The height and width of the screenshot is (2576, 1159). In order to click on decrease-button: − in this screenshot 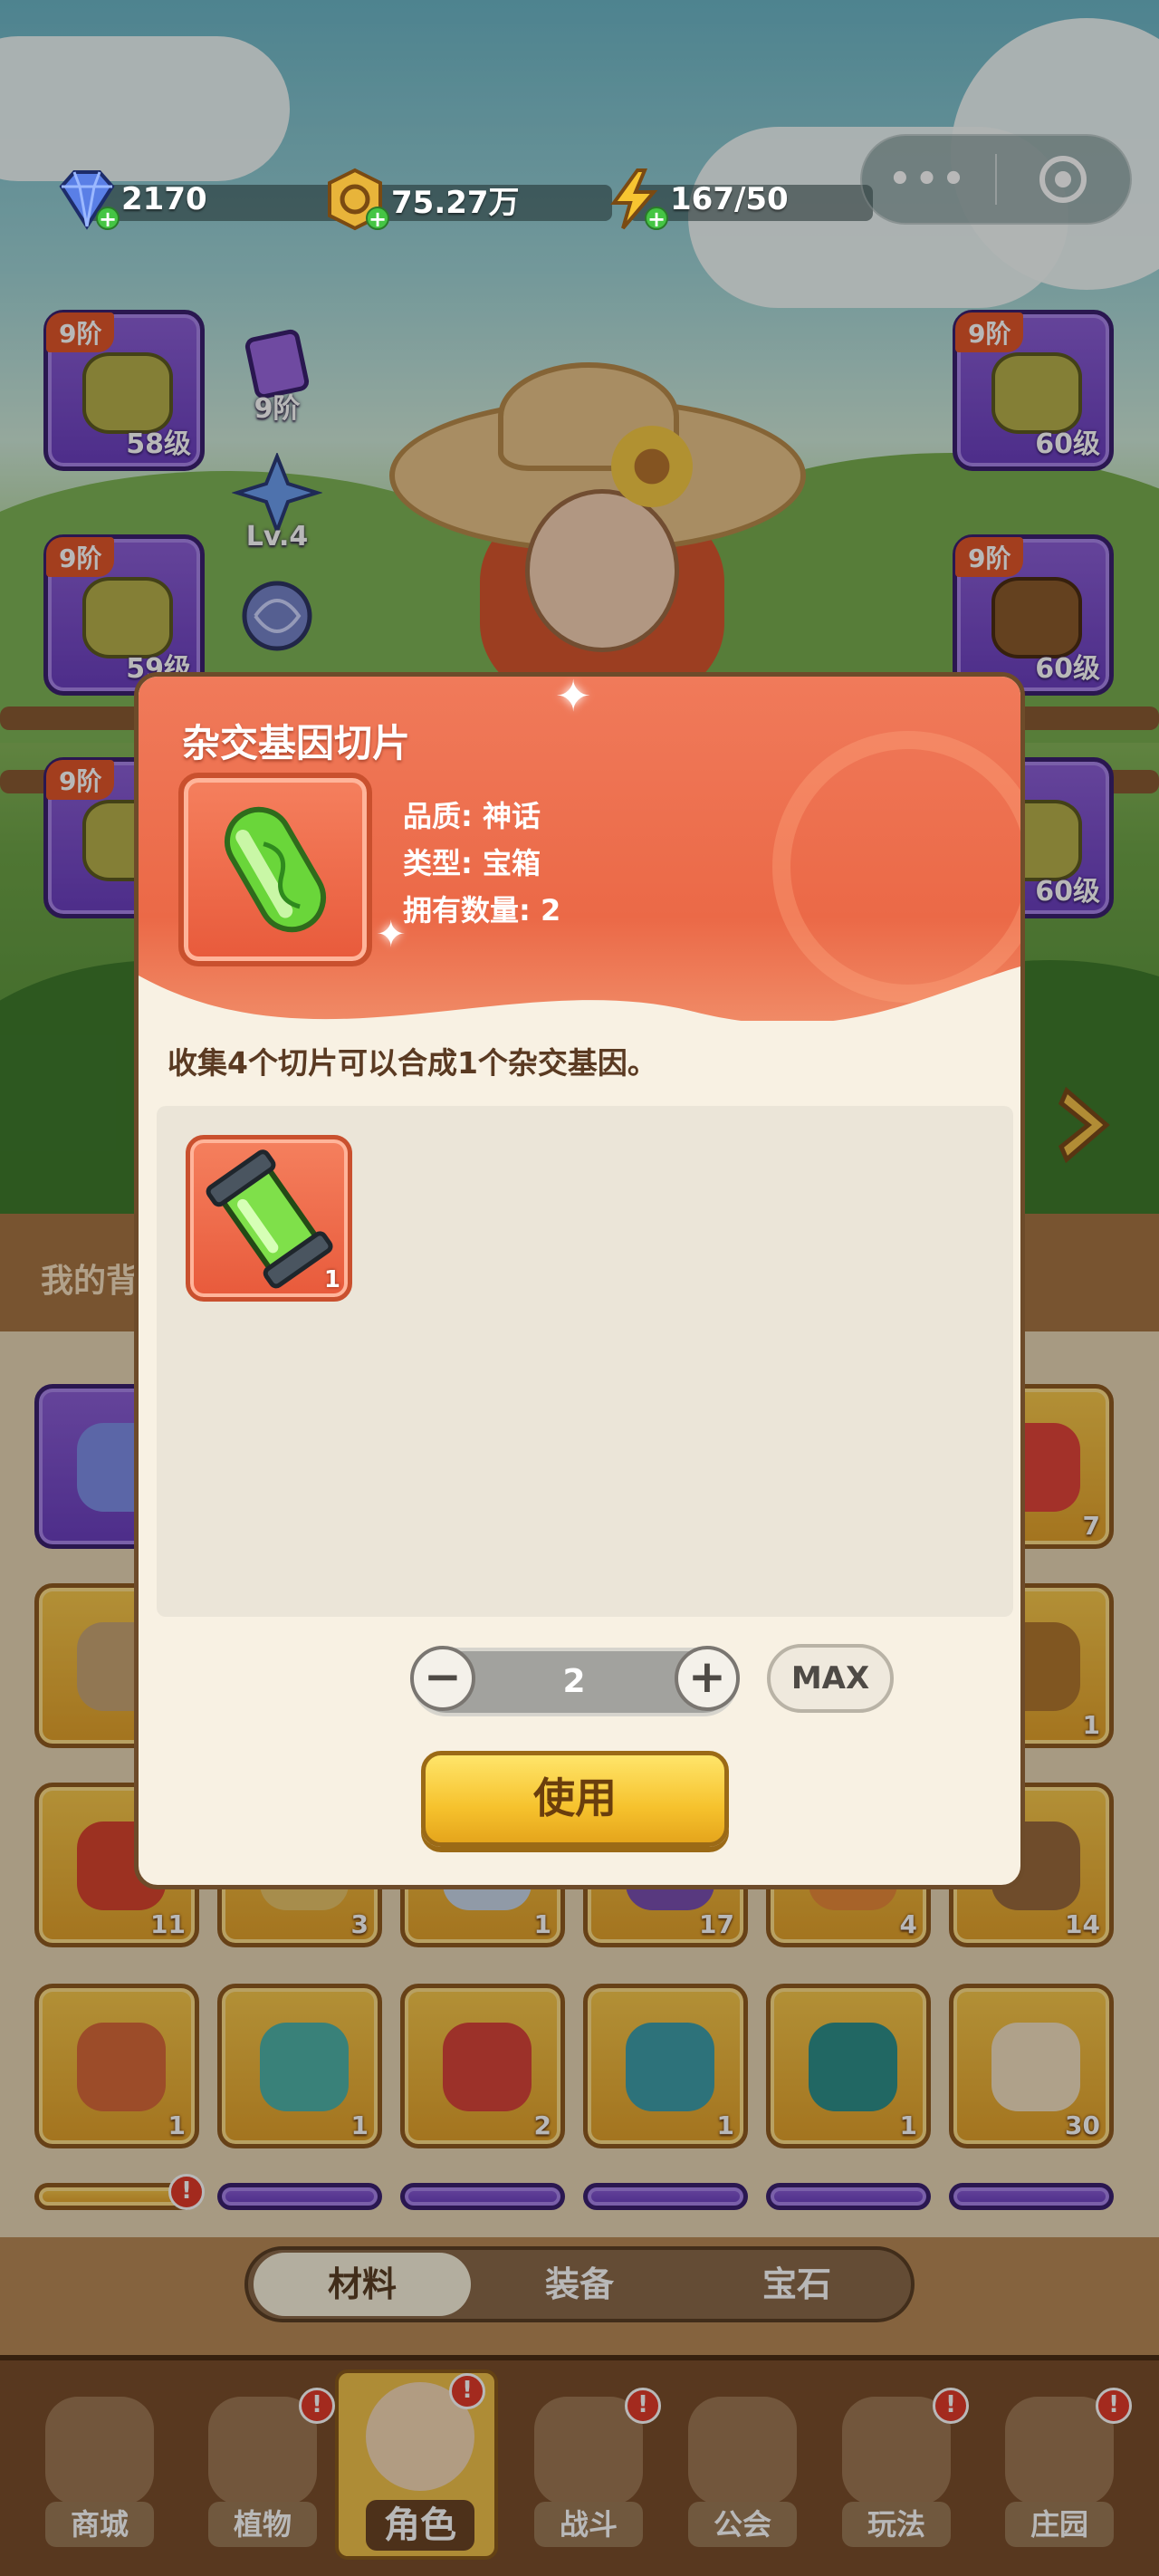, I will do `click(442, 1678)`.